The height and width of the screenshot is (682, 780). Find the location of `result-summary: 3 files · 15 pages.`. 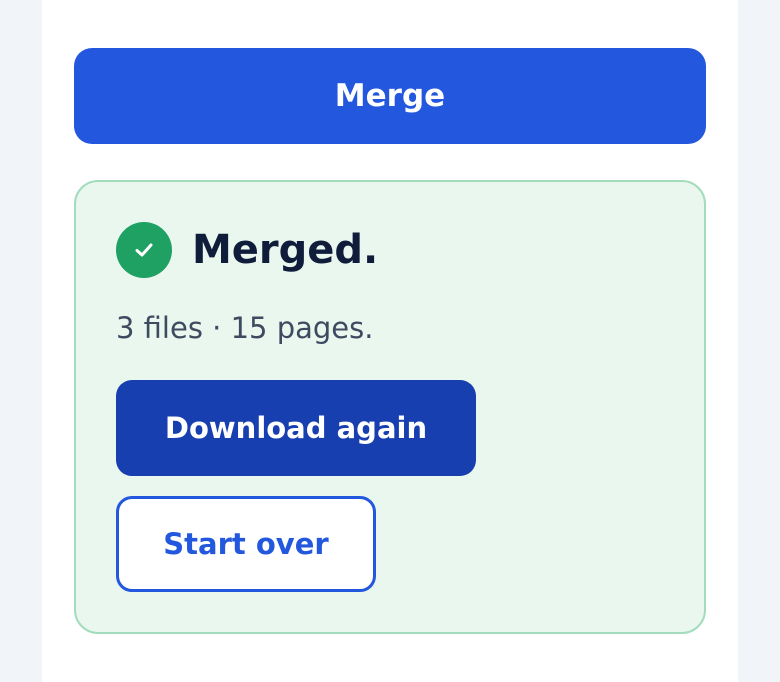

result-summary: 3 files · 15 pages. is located at coordinates (245, 328).